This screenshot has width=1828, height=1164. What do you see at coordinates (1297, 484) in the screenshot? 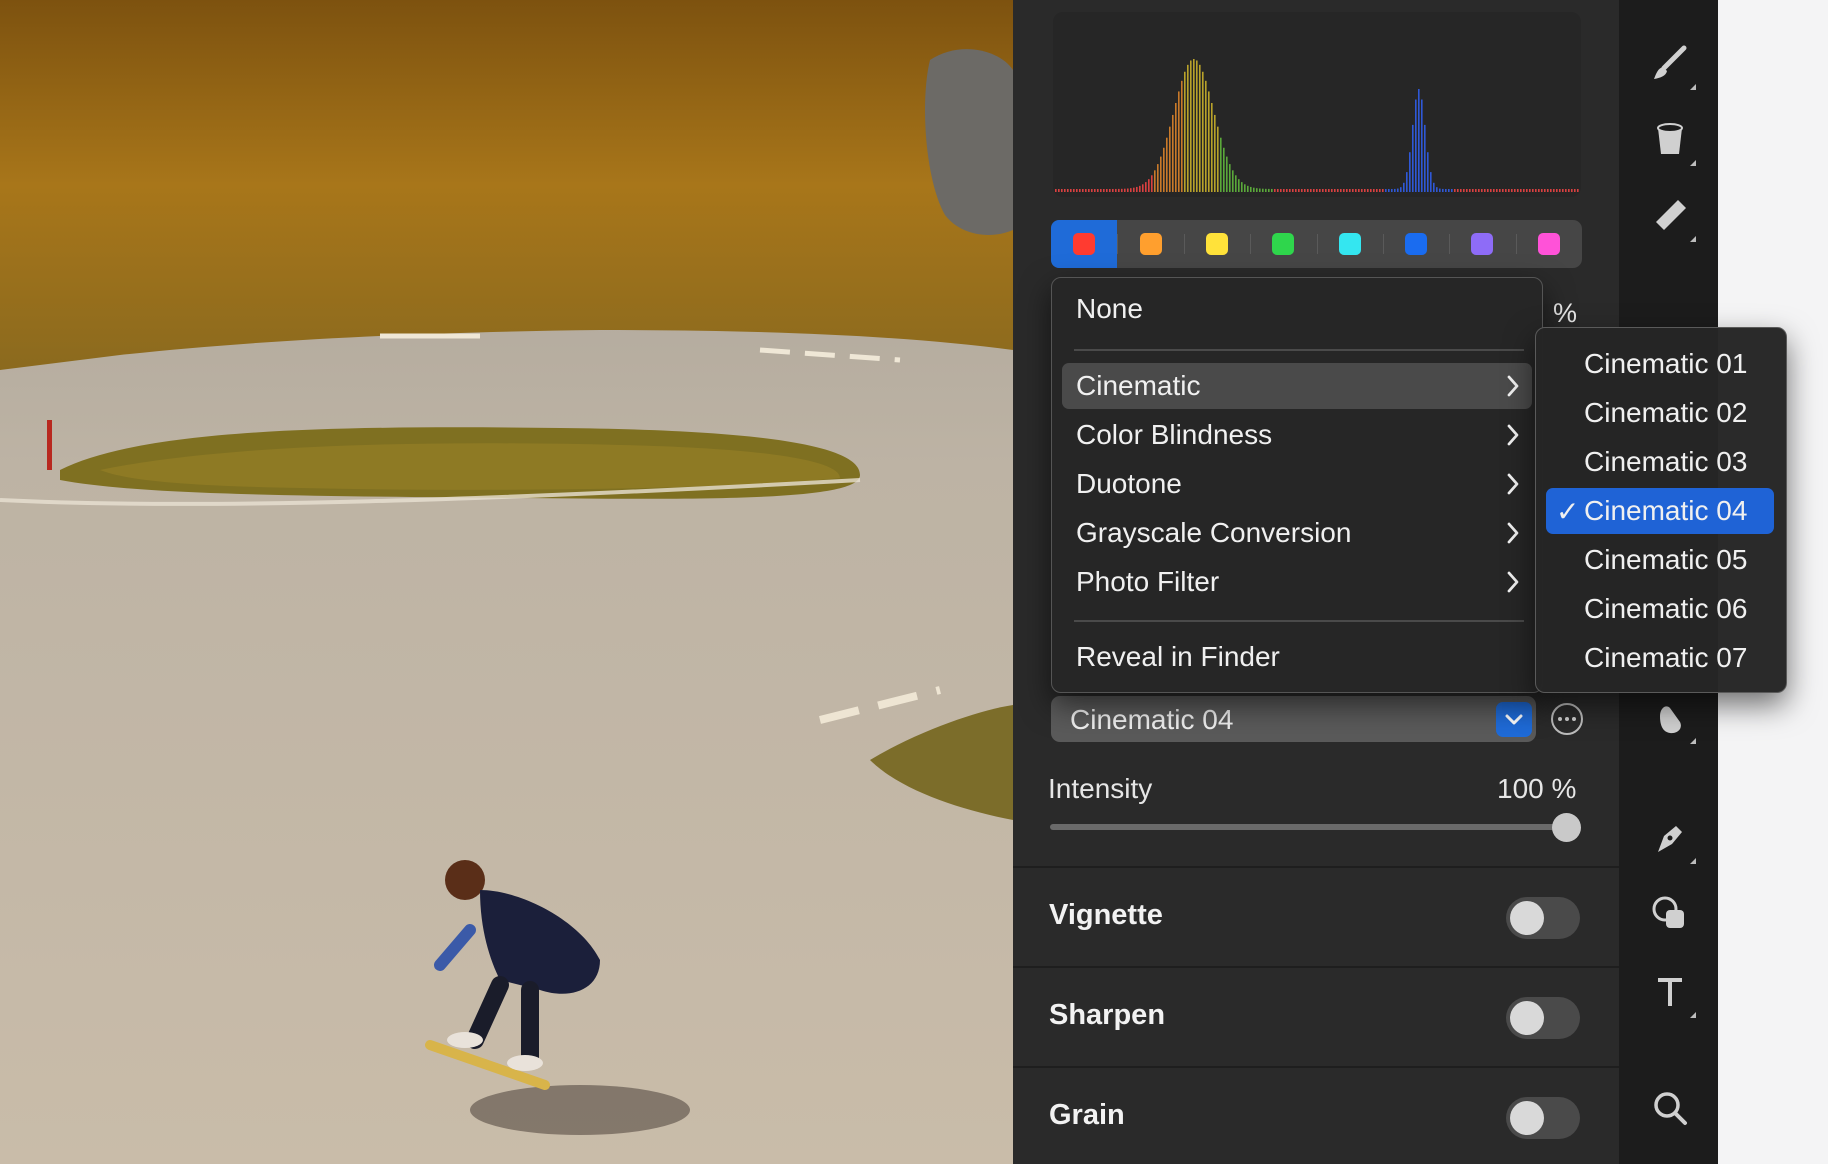
I see `menu-item-duotone: Duotone` at bounding box center [1297, 484].